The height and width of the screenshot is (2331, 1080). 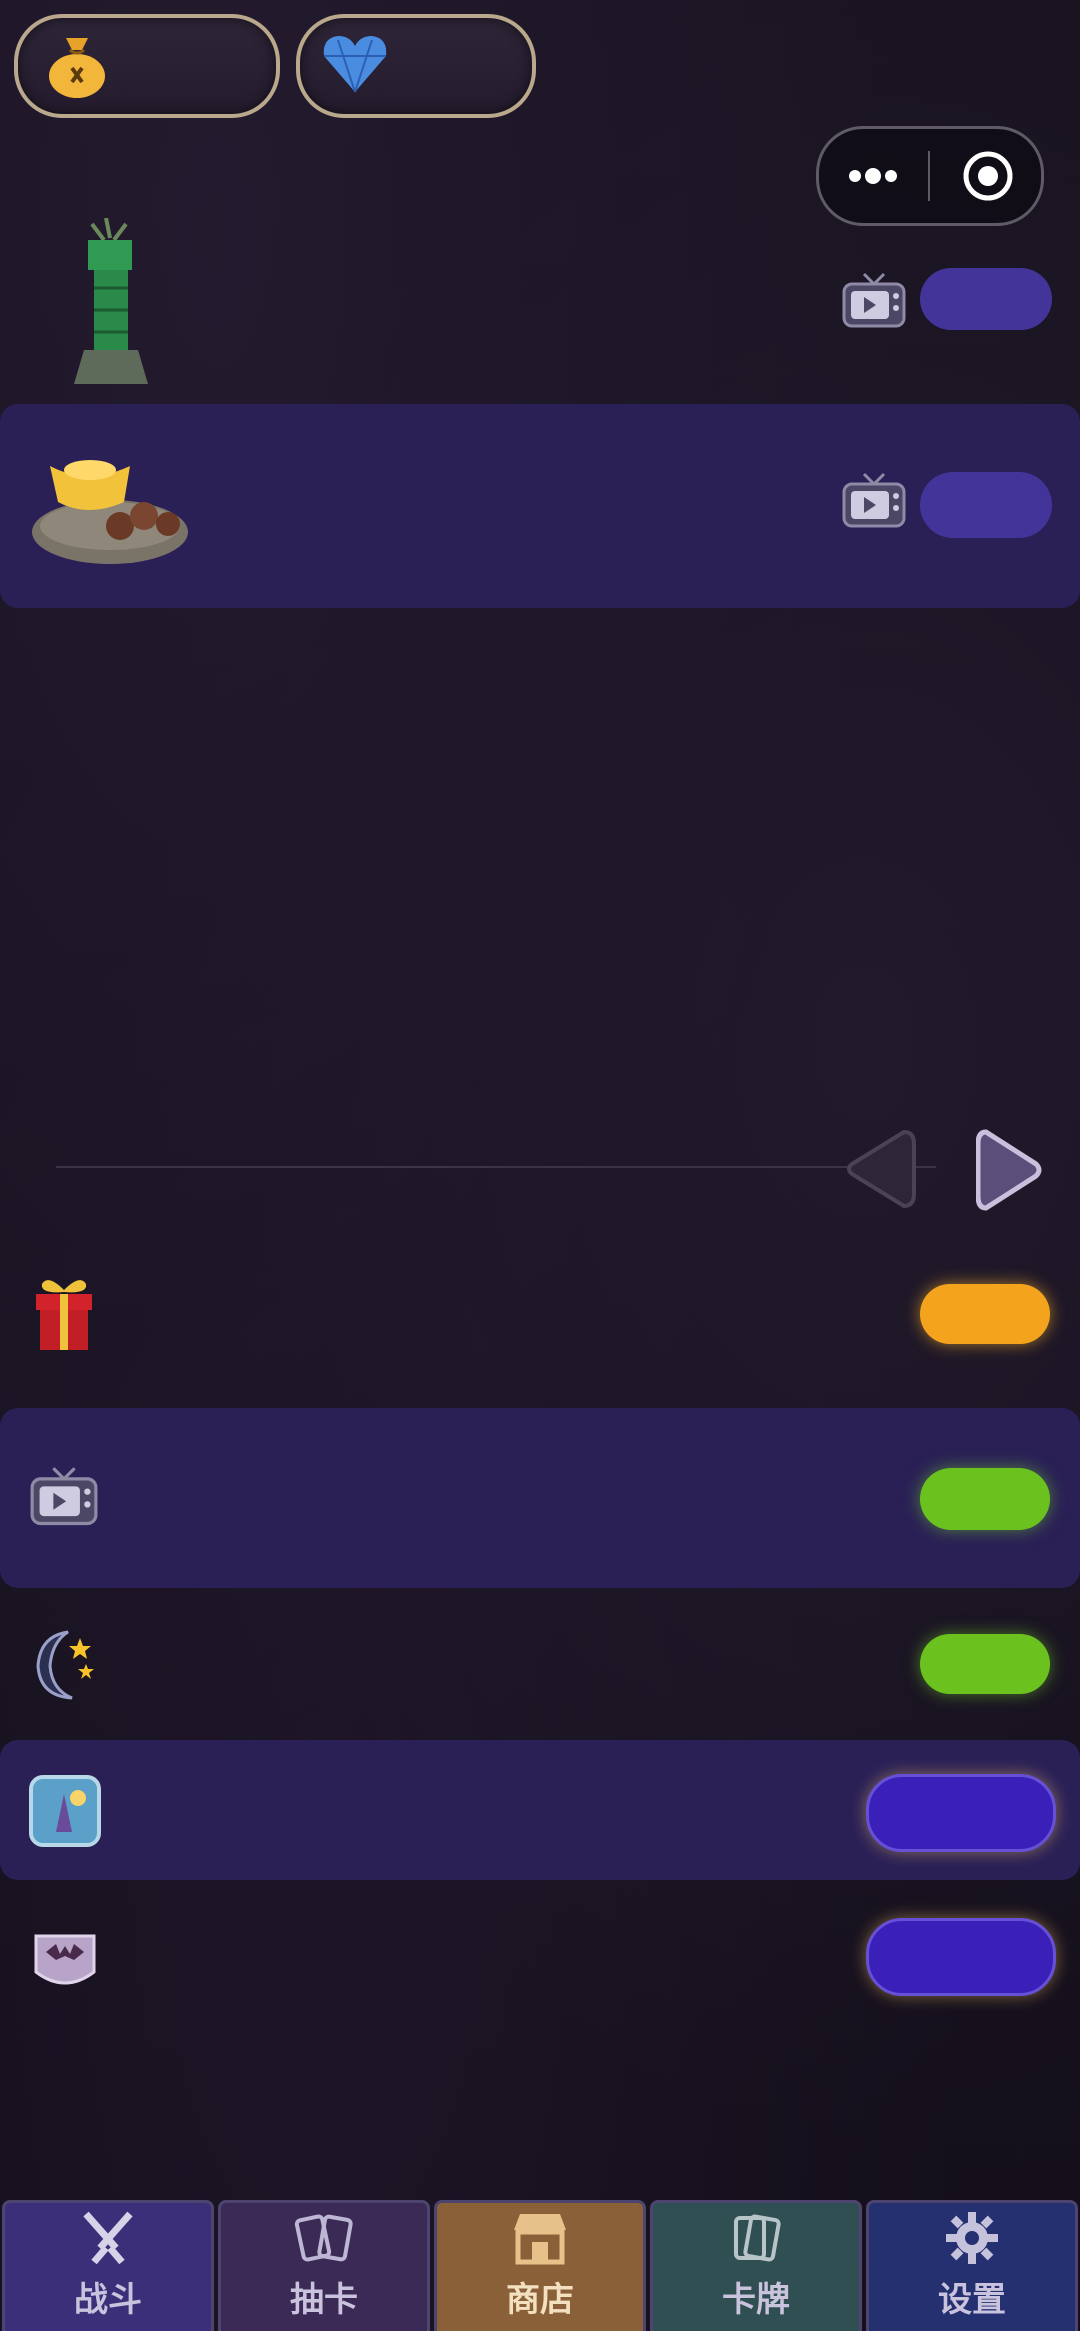 I want to click on wizard-task-button, so click(x=961, y=1813).